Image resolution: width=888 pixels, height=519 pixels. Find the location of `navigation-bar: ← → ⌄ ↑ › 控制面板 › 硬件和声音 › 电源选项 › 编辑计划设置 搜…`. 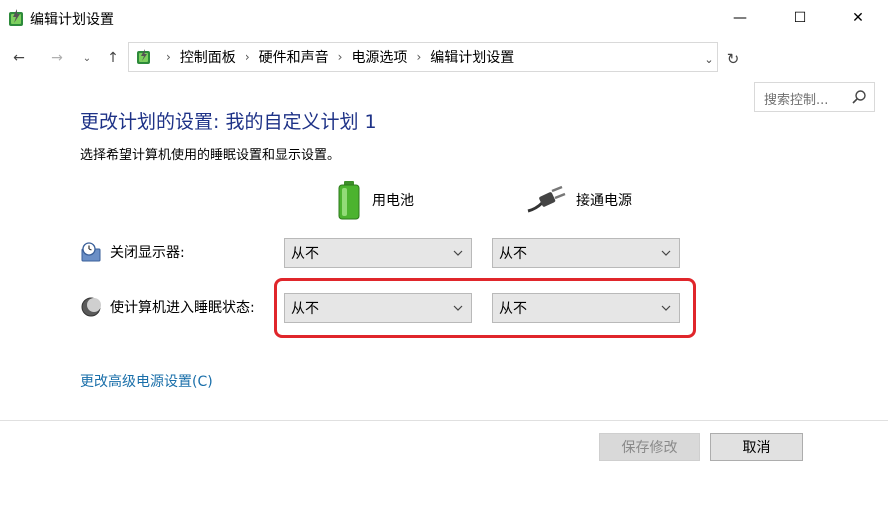

navigation-bar: ← → ⌄ ↑ › 控制面板 › 硬件和声音 › 电源选项 › 编辑计划设置 搜… is located at coordinates (444, 76).